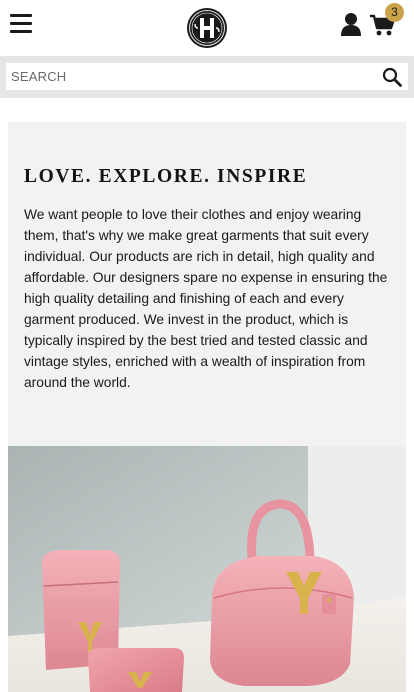 The width and height of the screenshot is (414, 692). I want to click on account-icon, so click(351, 24).